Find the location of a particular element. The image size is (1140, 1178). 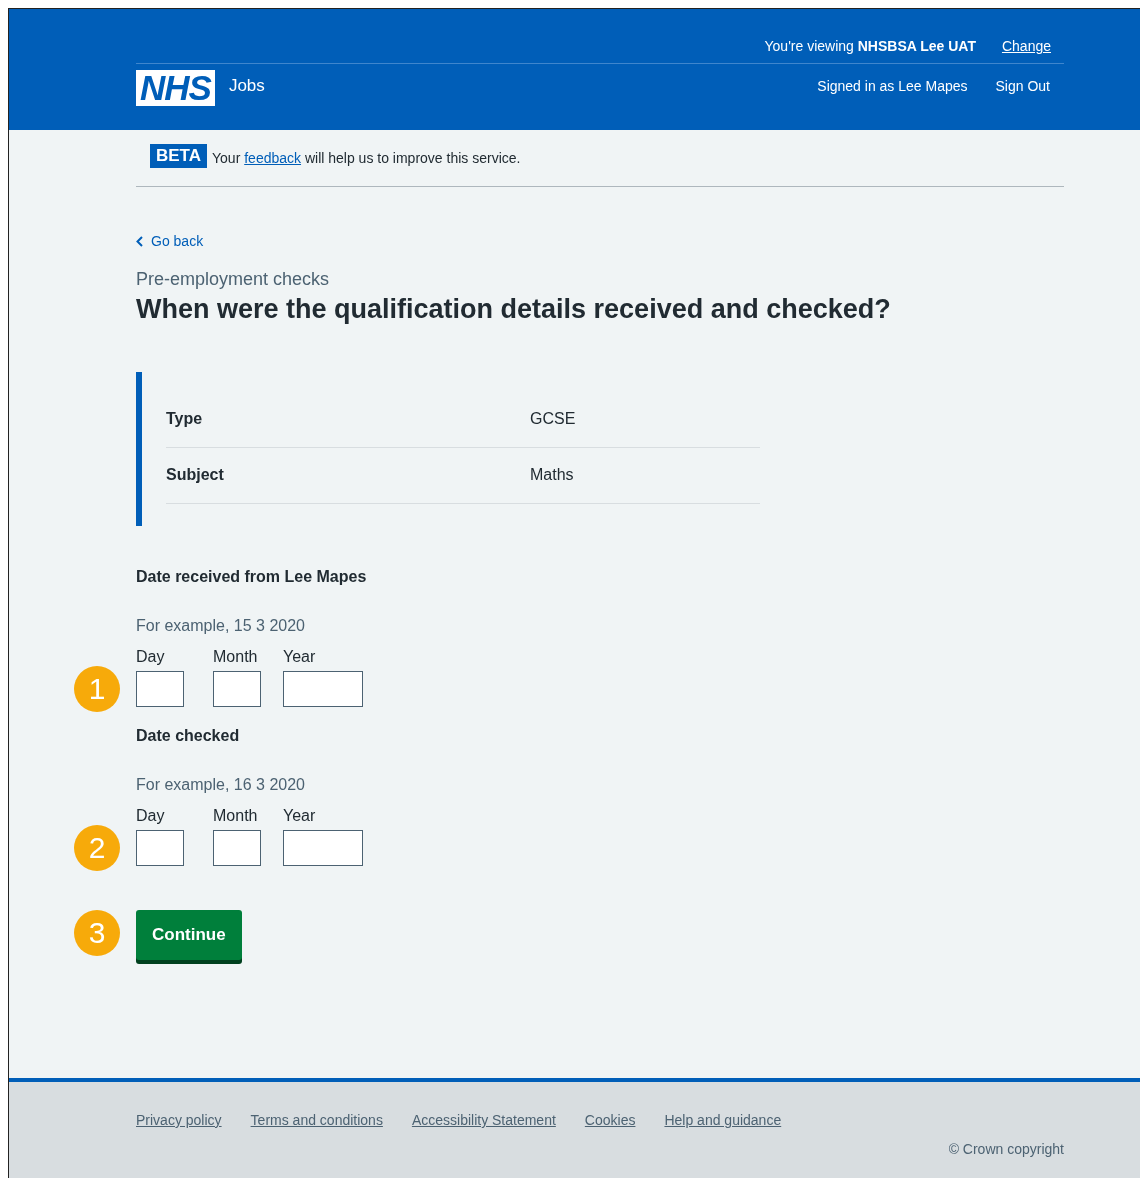

summary-value: Maths is located at coordinates (552, 475).